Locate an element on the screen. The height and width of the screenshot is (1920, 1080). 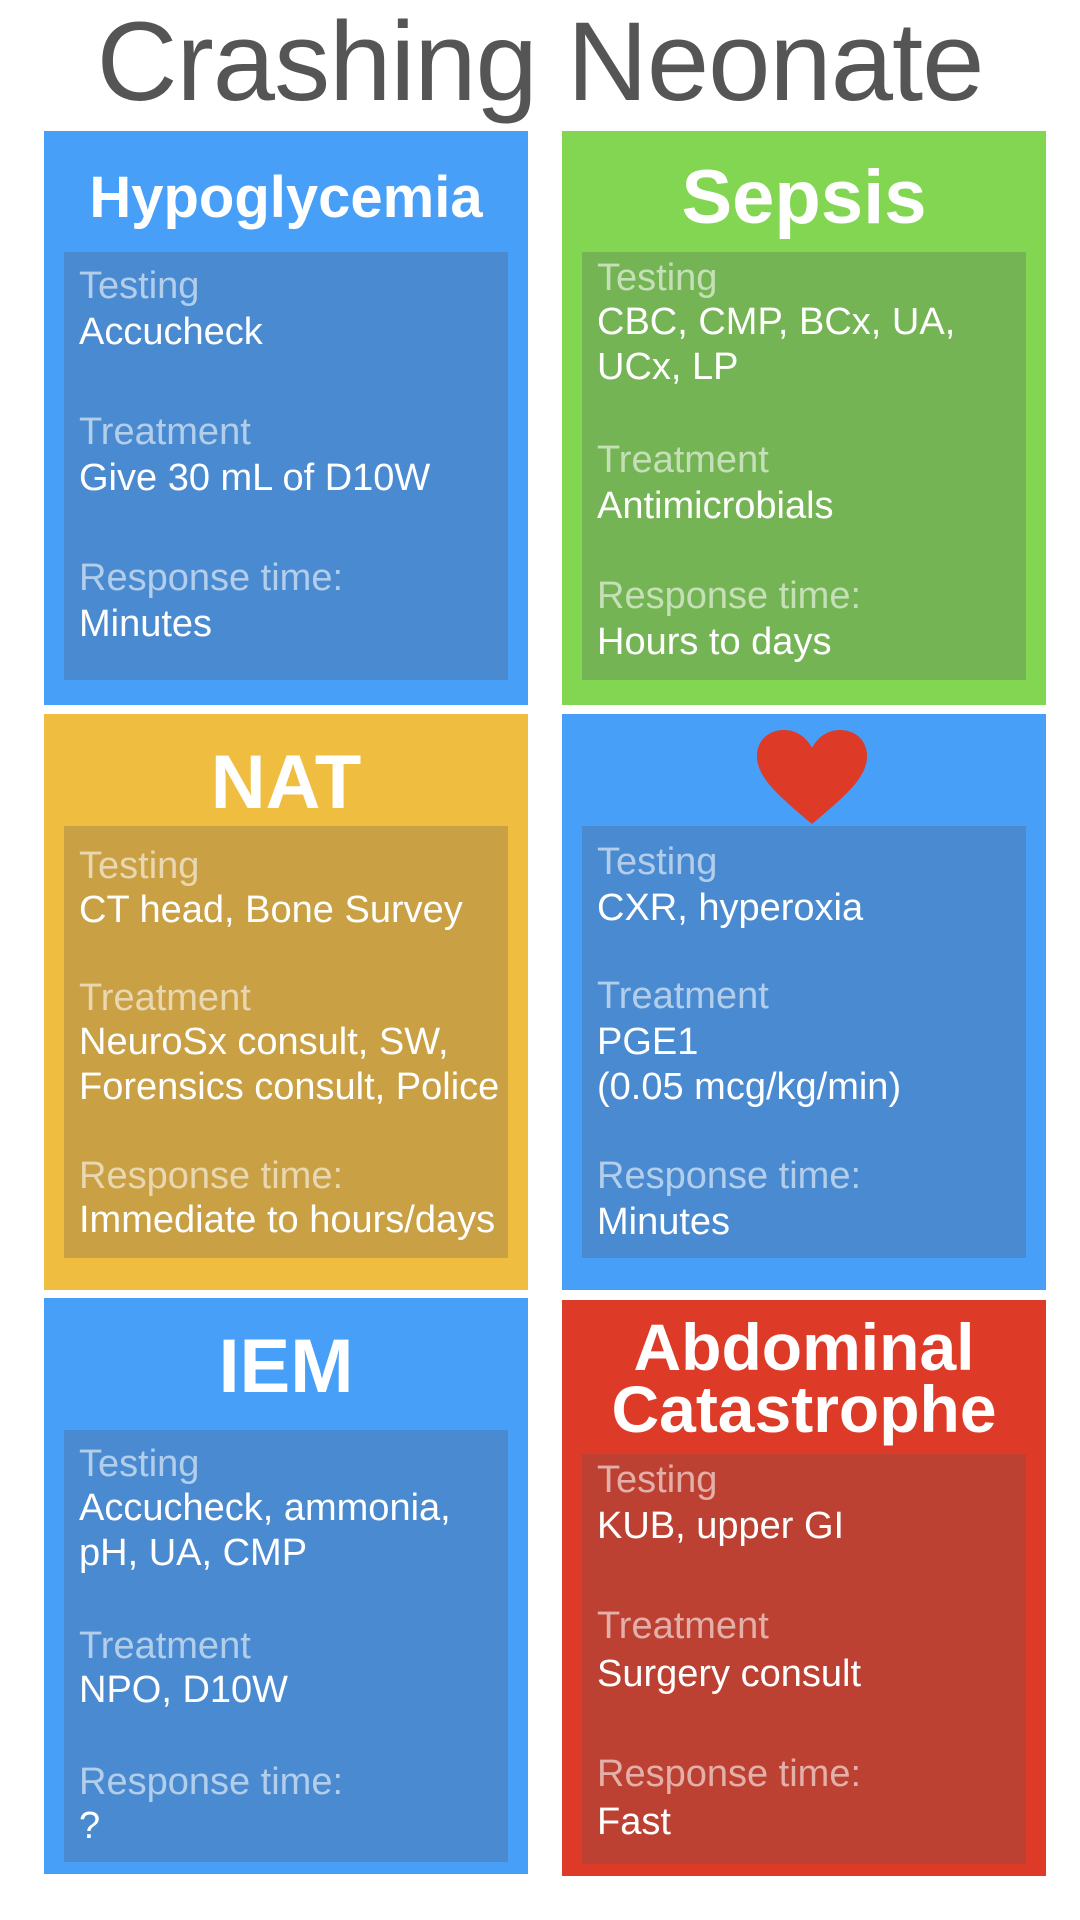
treatment-value: NPO, D10W is located at coordinates (184, 1690).